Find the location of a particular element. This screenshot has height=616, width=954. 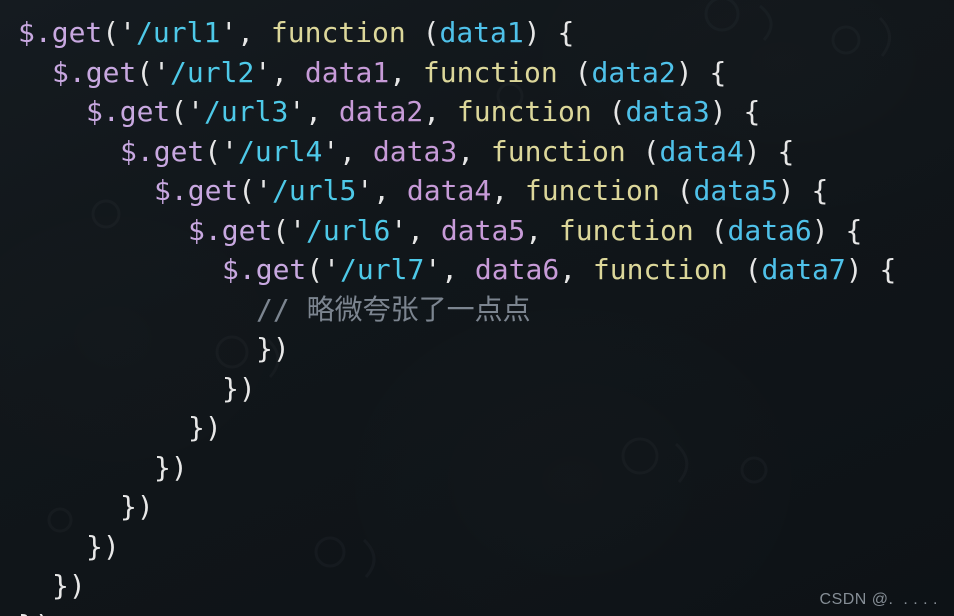

token-url-string: /url4 is located at coordinates (280, 151).